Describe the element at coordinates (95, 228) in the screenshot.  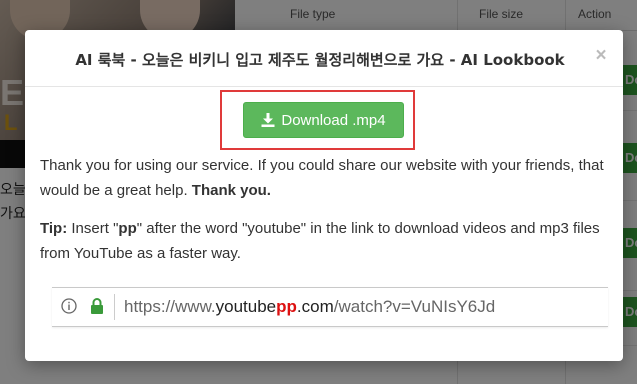
I see `tip-text-before: Insert "` at that location.